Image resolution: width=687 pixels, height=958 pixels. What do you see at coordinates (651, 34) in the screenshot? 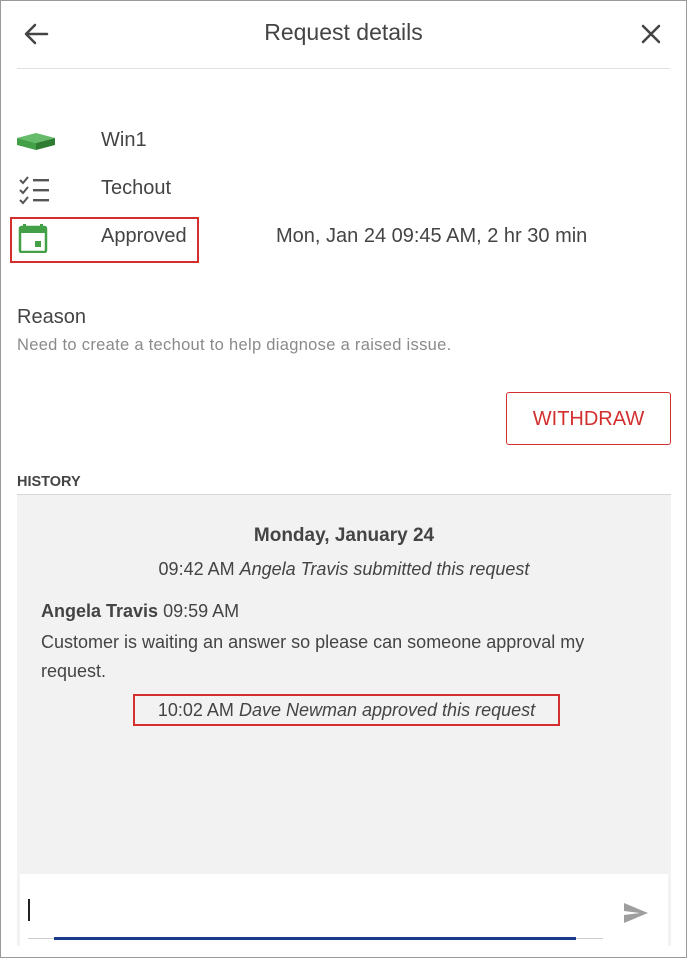
I see `close-icon` at bounding box center [651, 34].